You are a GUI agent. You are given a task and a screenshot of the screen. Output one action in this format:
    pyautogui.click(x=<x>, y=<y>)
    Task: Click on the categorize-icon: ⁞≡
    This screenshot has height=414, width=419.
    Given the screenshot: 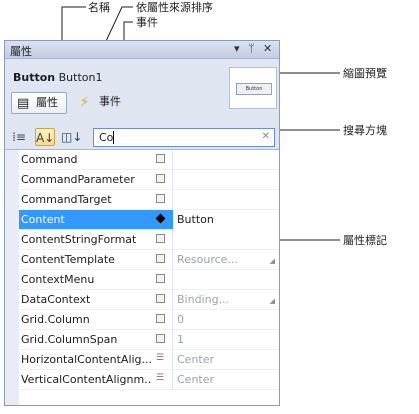 What is the action you would take?
    pyautogui.click(x=19, y=137)
    